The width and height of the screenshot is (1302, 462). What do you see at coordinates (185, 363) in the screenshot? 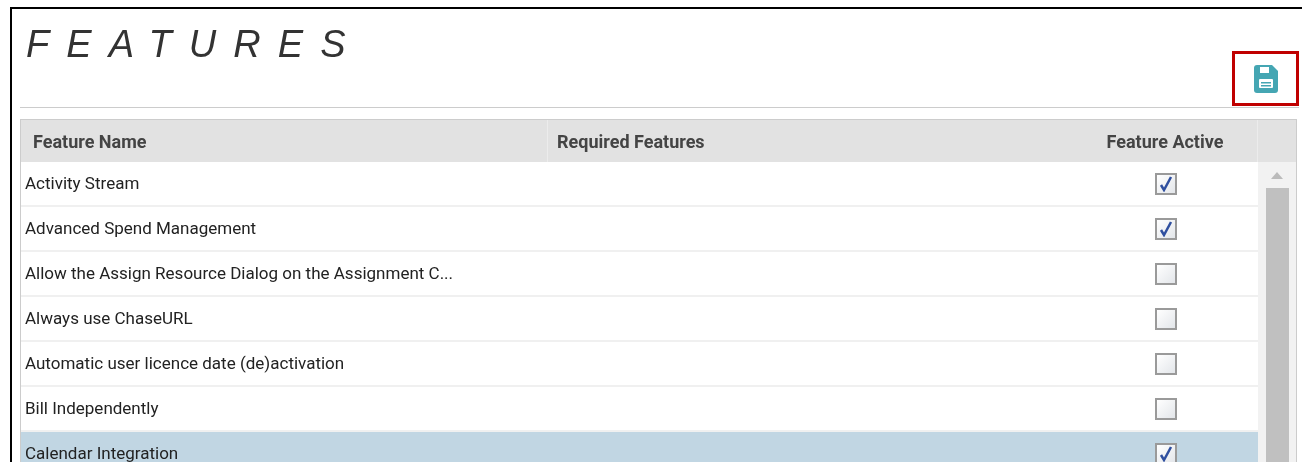
I see `feature-name: Automatic user licence date (de)activation` at bounding box center [185, 363].